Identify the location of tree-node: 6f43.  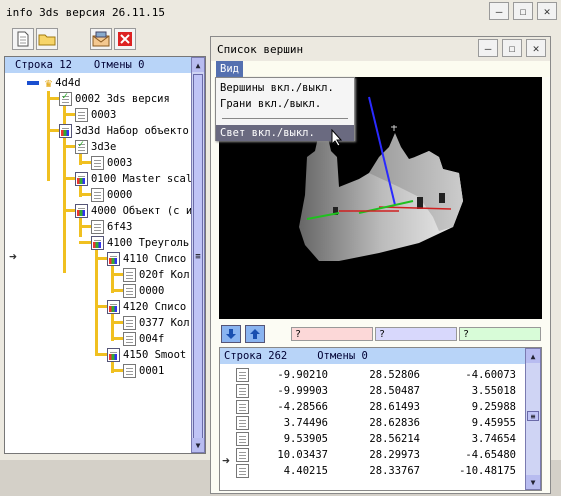
(111, 227).